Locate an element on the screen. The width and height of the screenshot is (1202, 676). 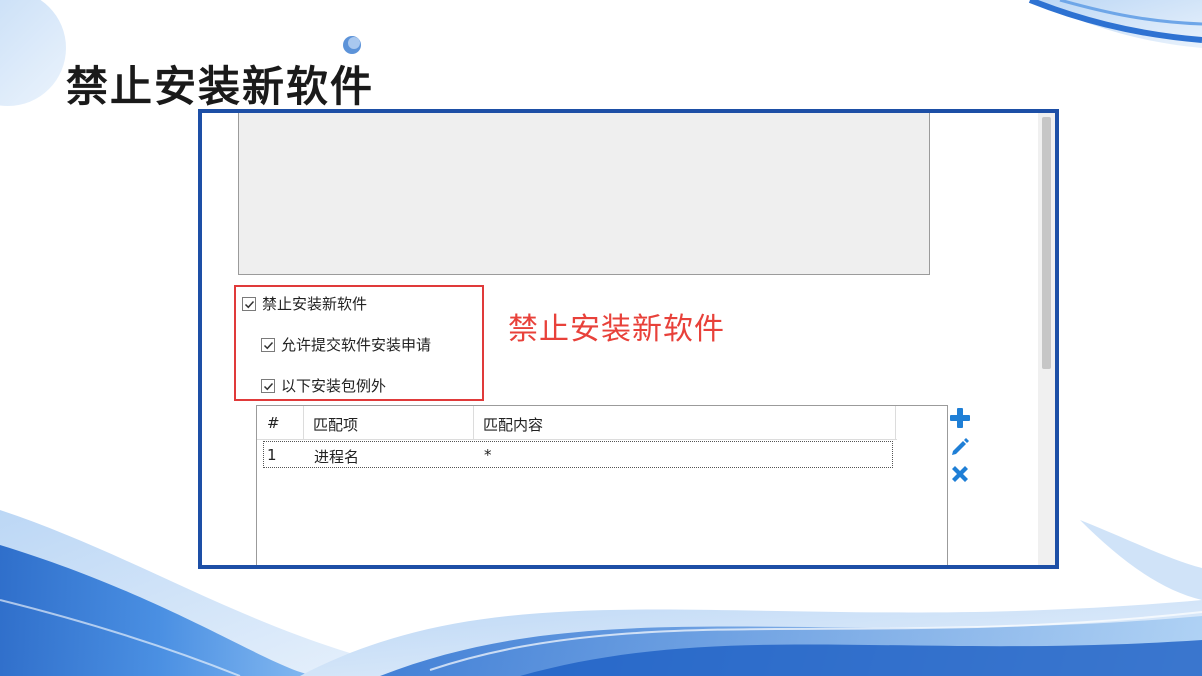
allow-request-checkbox is located at coordinates (268, 344).